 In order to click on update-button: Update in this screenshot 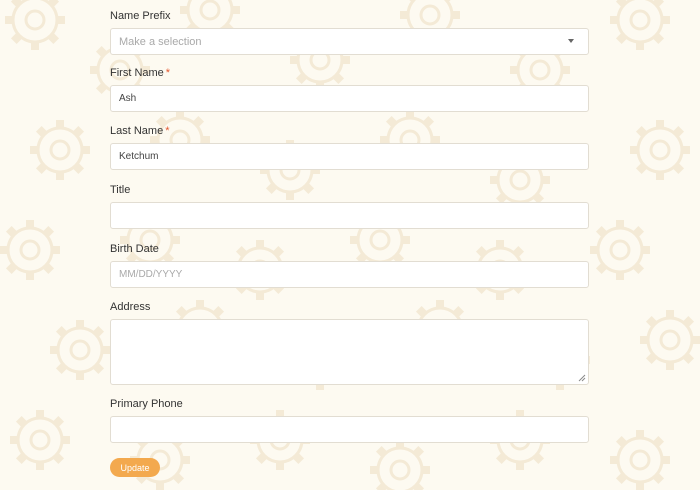, I will do `click(135, 467)`.